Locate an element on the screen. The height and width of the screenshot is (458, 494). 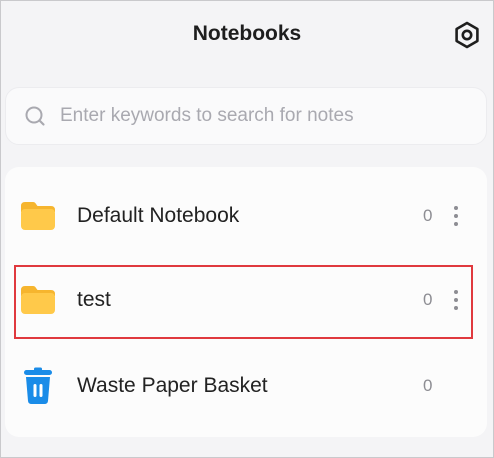
hexagon-settings-icon is located at coordinates (467, 35).